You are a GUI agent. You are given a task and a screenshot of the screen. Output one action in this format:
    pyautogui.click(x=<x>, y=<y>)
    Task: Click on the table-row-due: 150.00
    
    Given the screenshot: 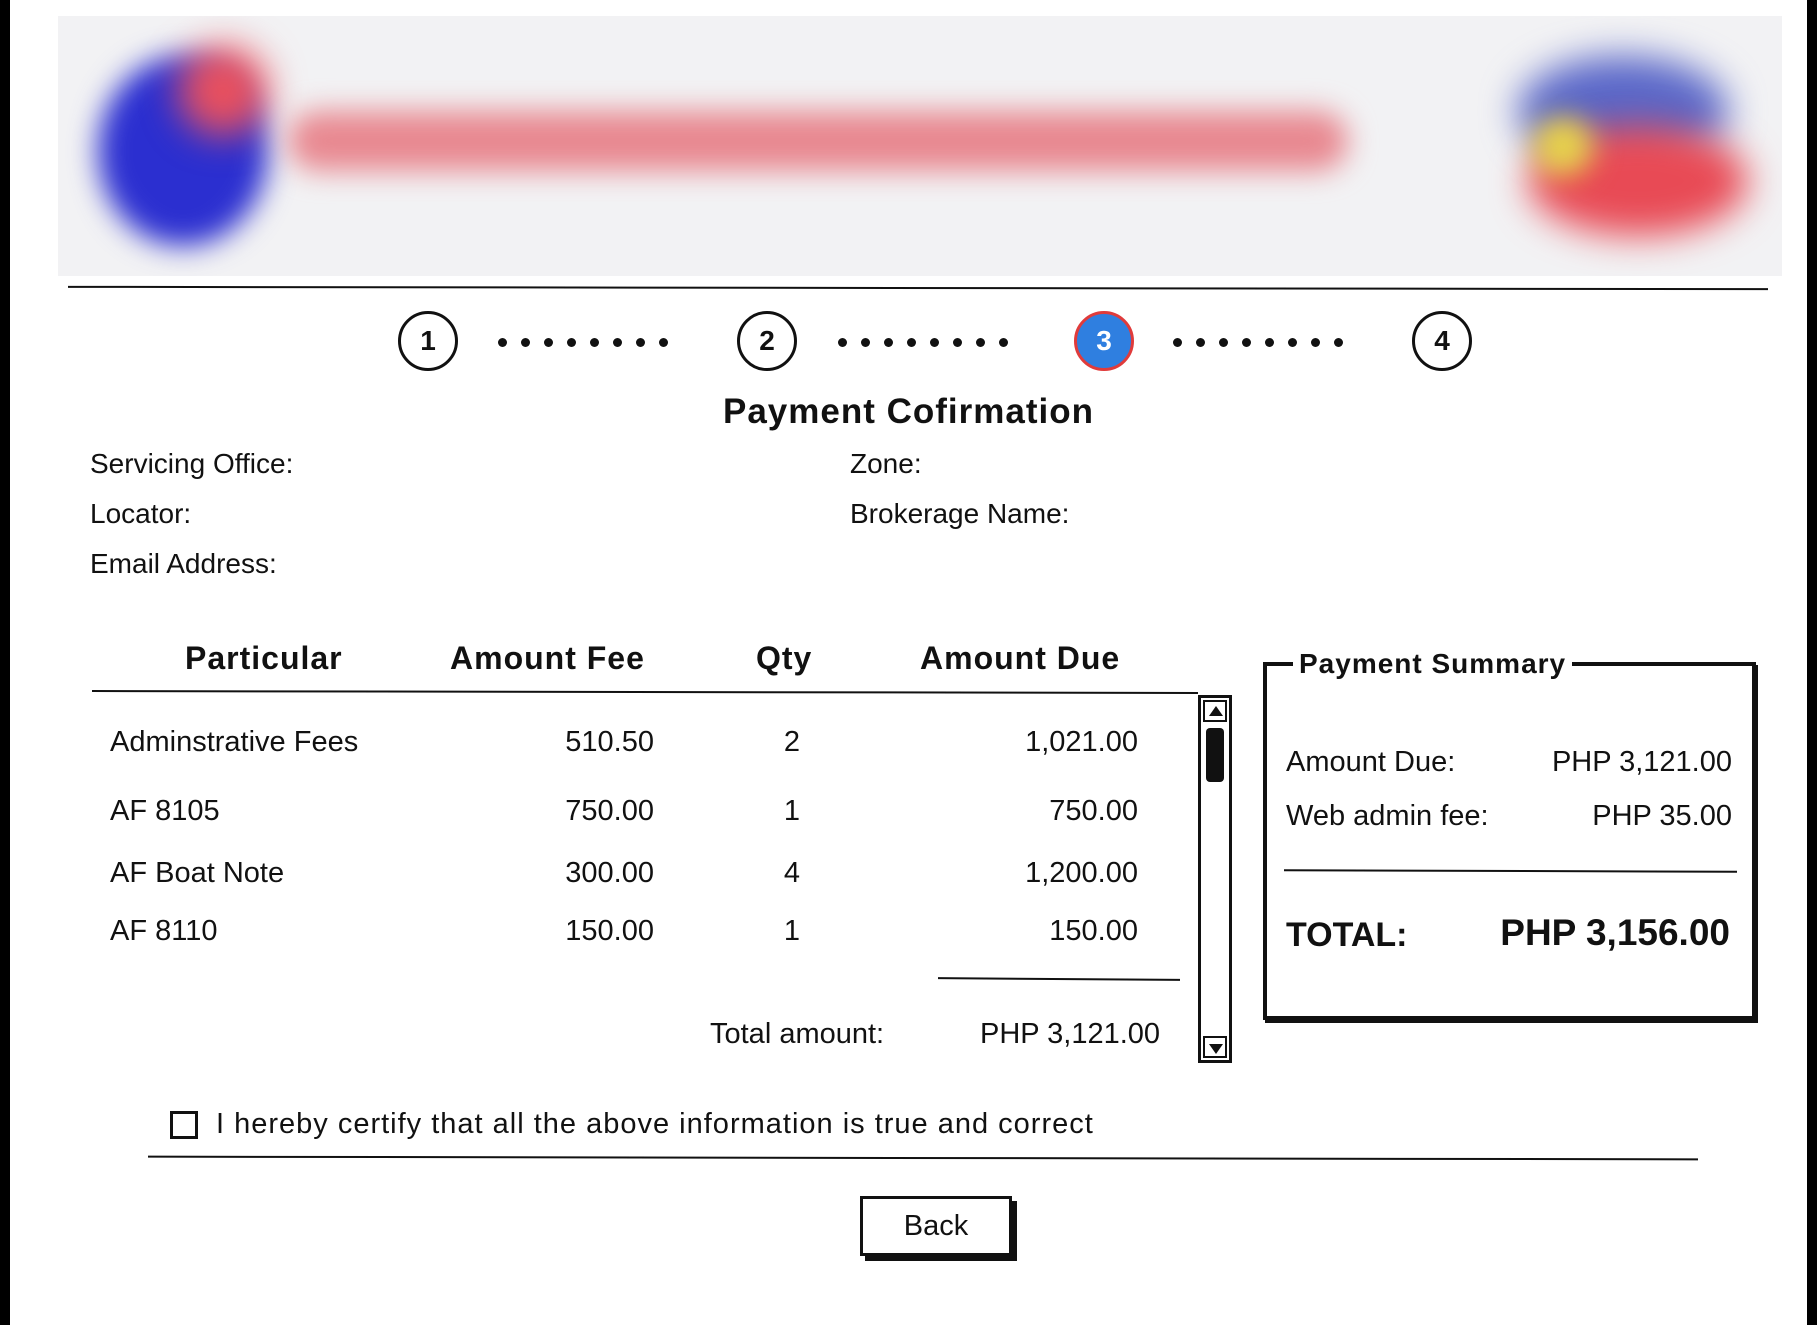 What is the action you would take?
    pyautogui.click(x=1093, y=931)
    